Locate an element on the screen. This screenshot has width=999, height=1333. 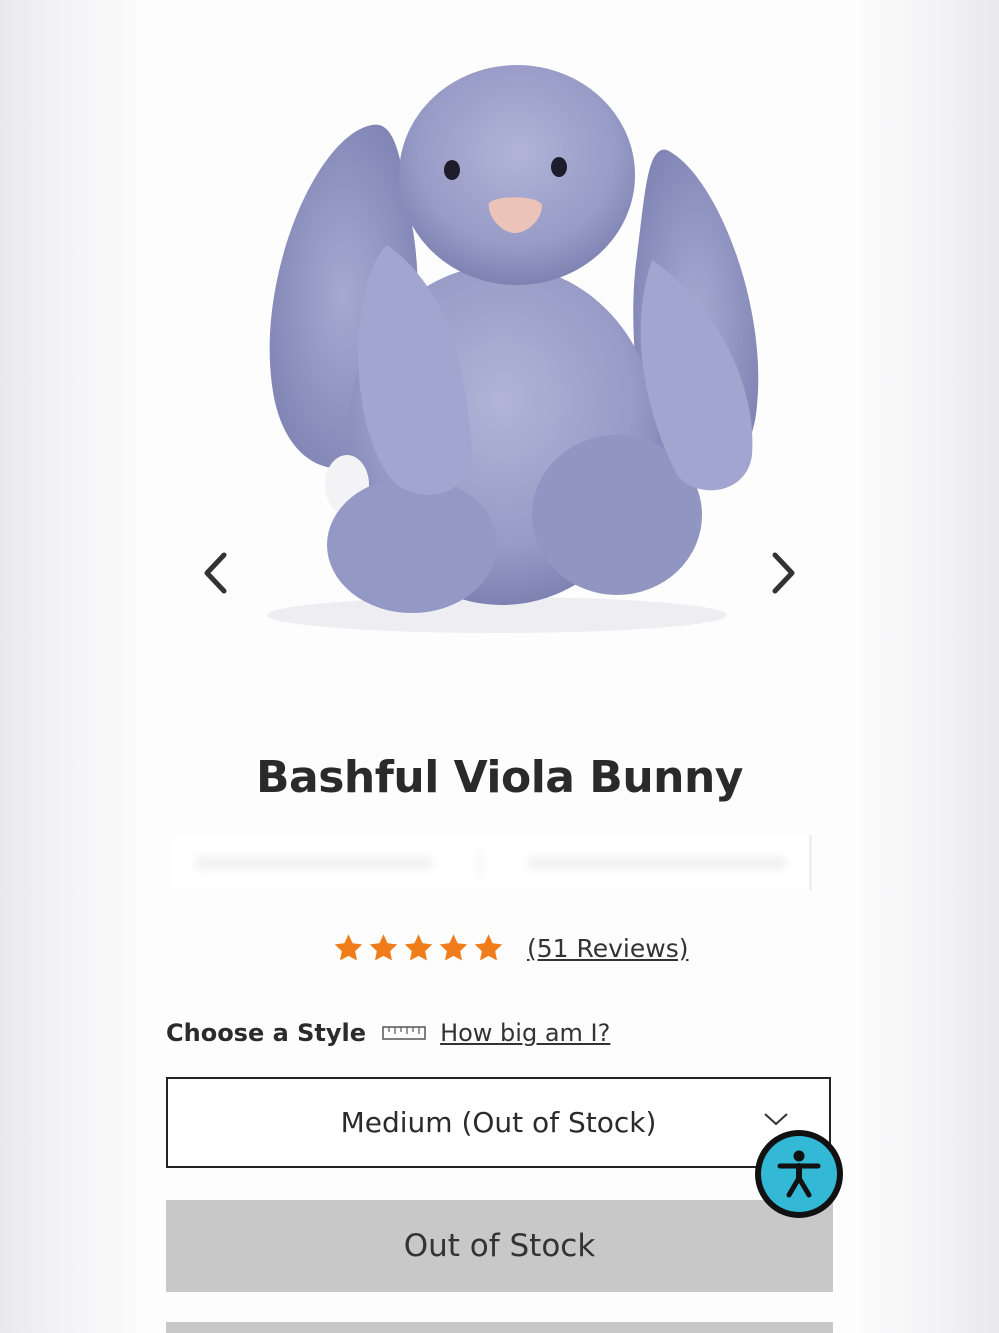
style-selector-header: Choose a Style How big am I? is located at coordinates (388, 1033).